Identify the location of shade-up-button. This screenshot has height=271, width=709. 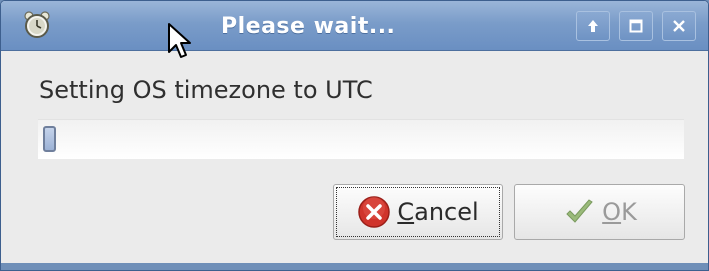
(593, 26).